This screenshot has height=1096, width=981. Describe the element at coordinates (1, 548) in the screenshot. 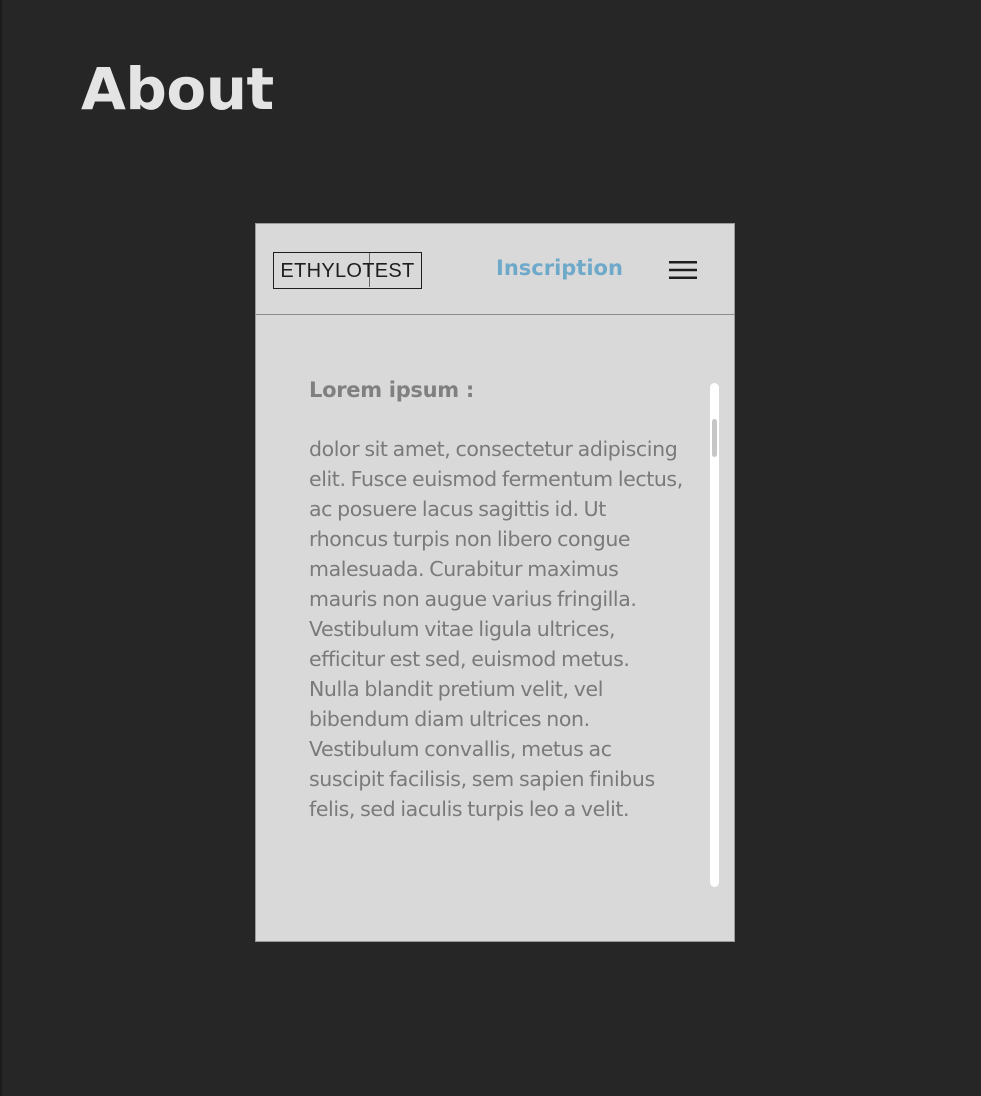

I see `canvas-edge` at that location.